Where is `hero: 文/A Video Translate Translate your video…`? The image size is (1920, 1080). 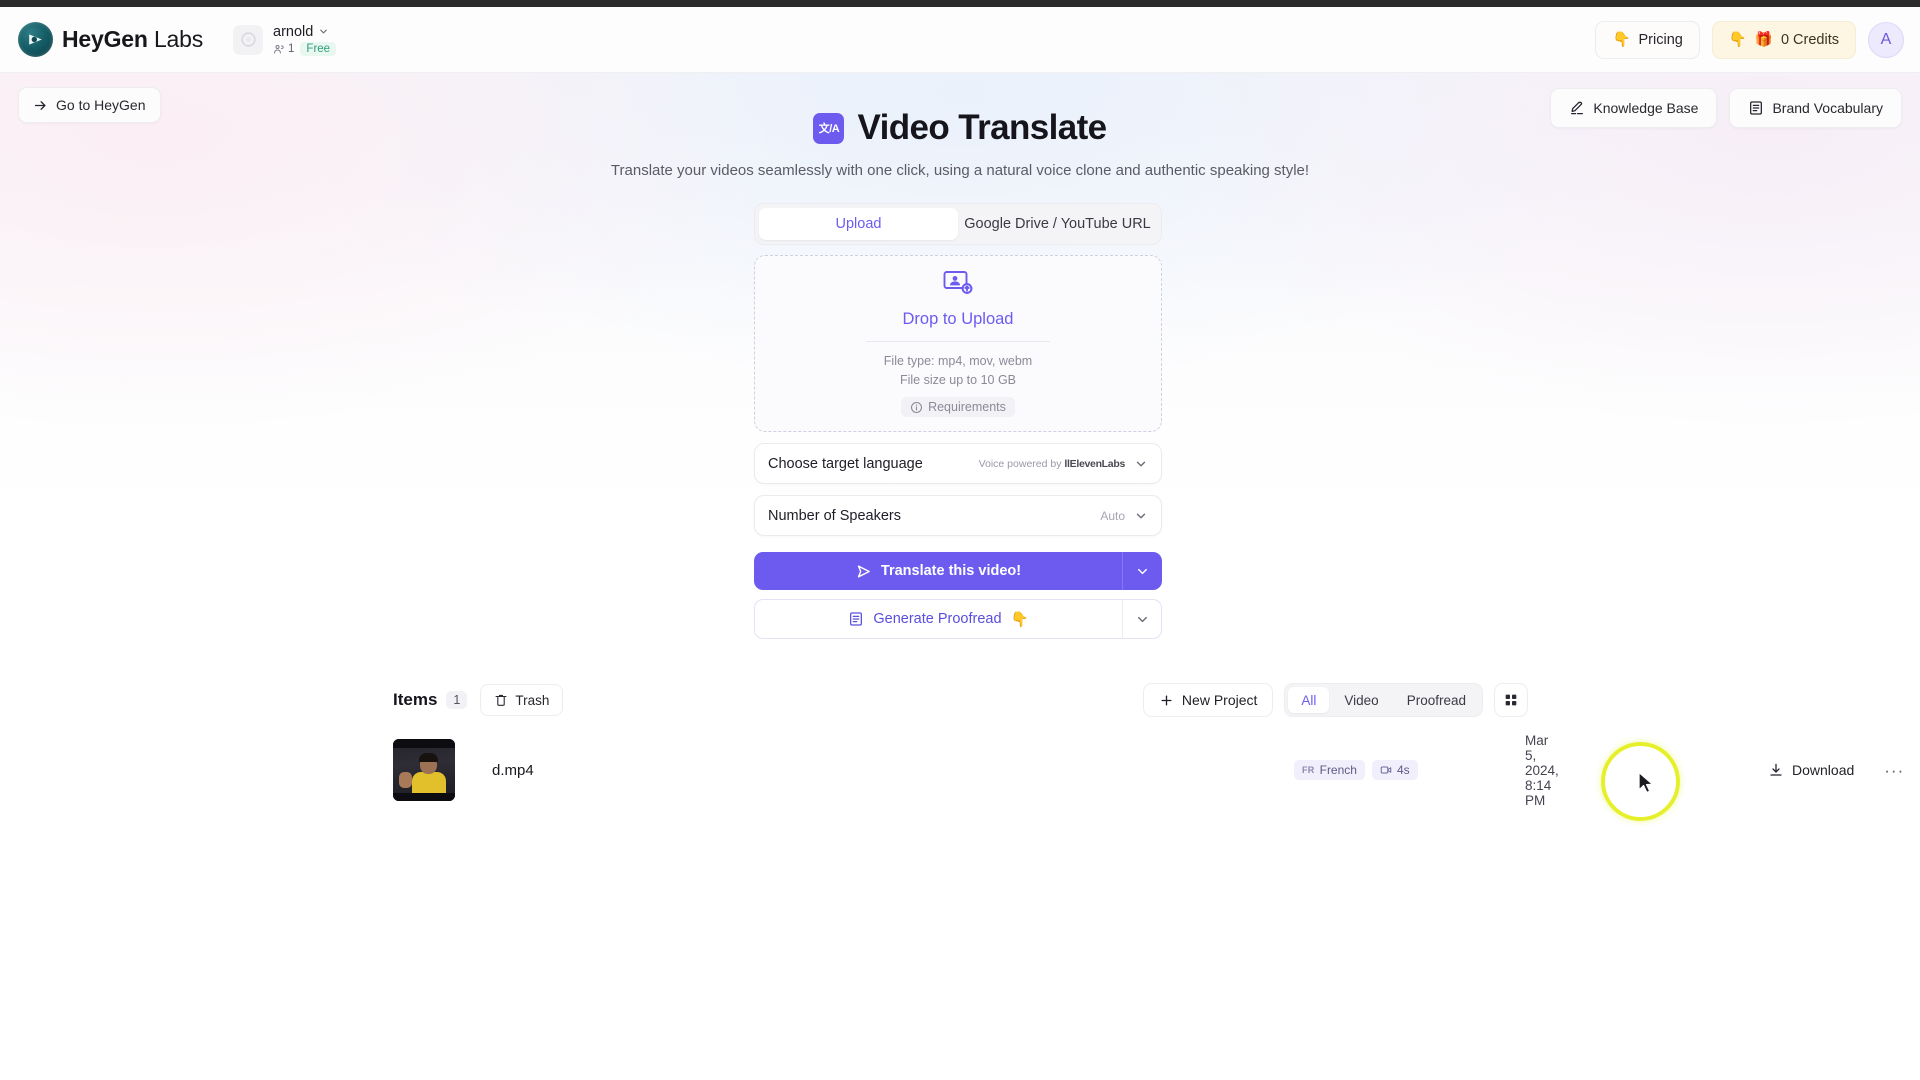
hero: 文/A Video Translate Translate your video… is located at coordinates (960, 143).